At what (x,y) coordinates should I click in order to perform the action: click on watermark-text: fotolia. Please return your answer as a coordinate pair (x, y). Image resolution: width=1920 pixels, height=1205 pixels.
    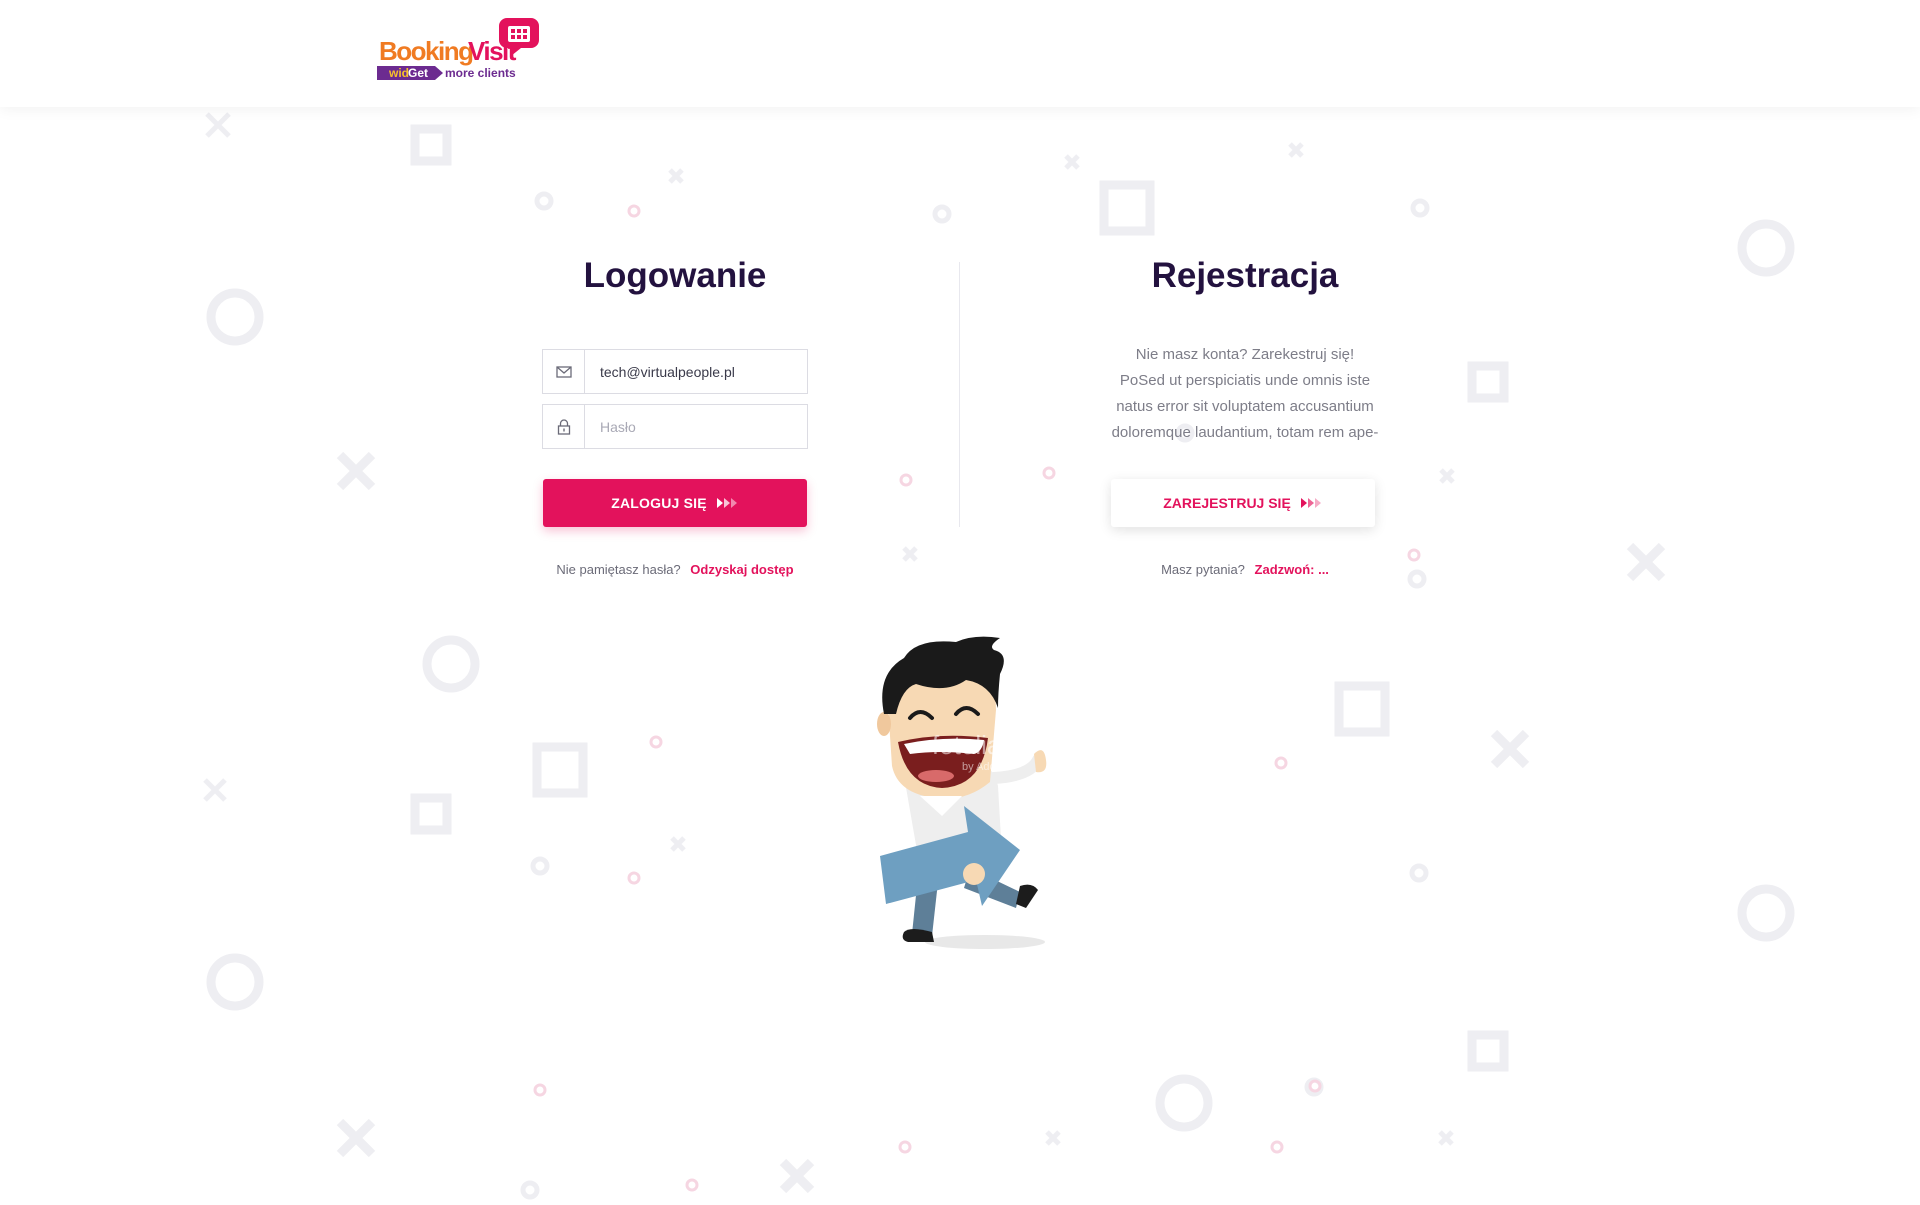
    Looking at the image, I should click on (967, 745).